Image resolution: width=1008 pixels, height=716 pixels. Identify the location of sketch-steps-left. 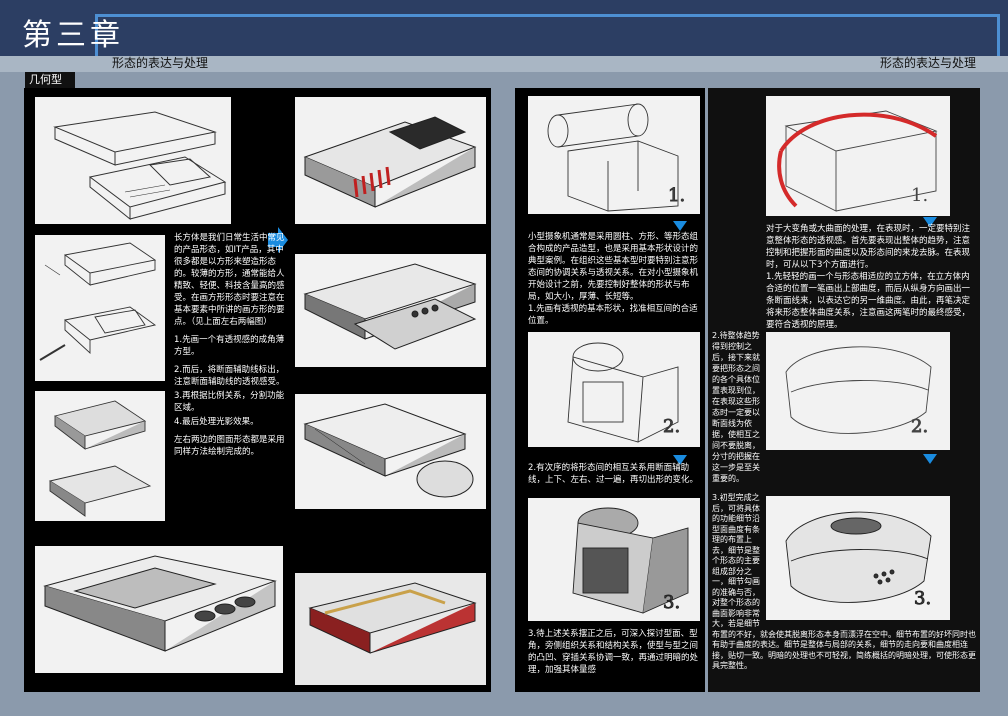
(100, 308).